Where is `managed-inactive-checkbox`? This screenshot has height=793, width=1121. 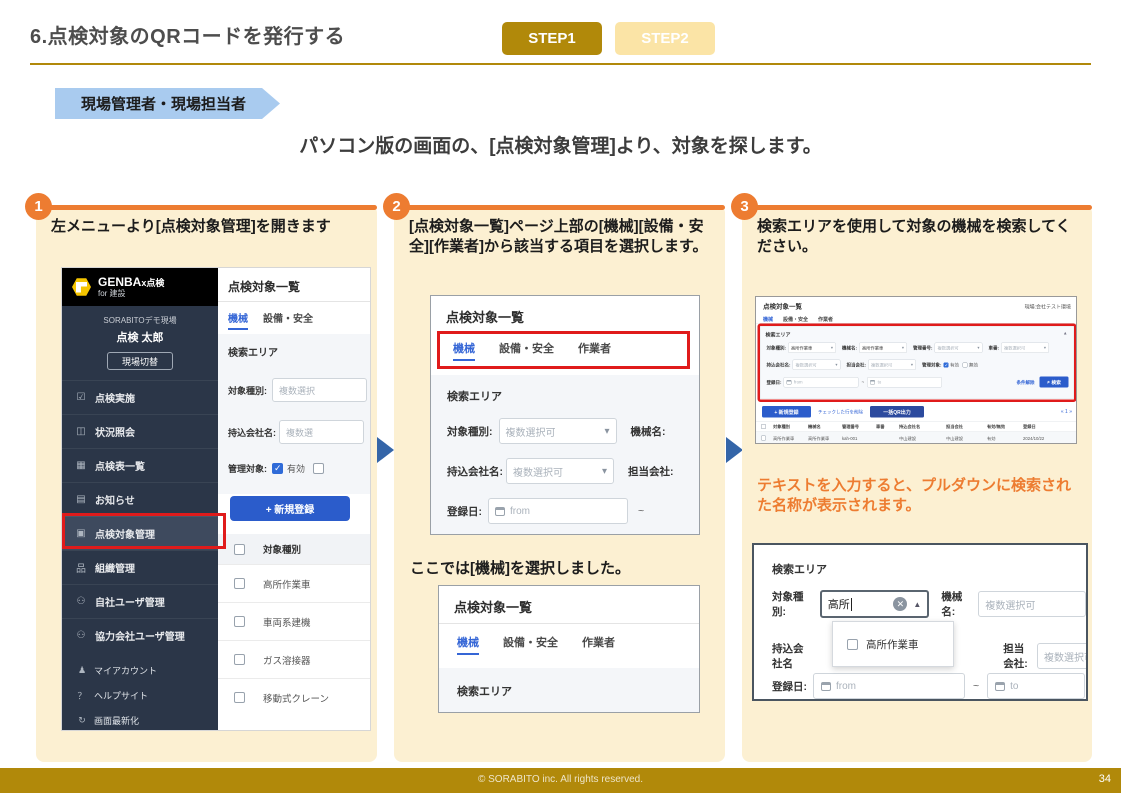
managed-inactive-checkbox is located at coordinates (319, 468).